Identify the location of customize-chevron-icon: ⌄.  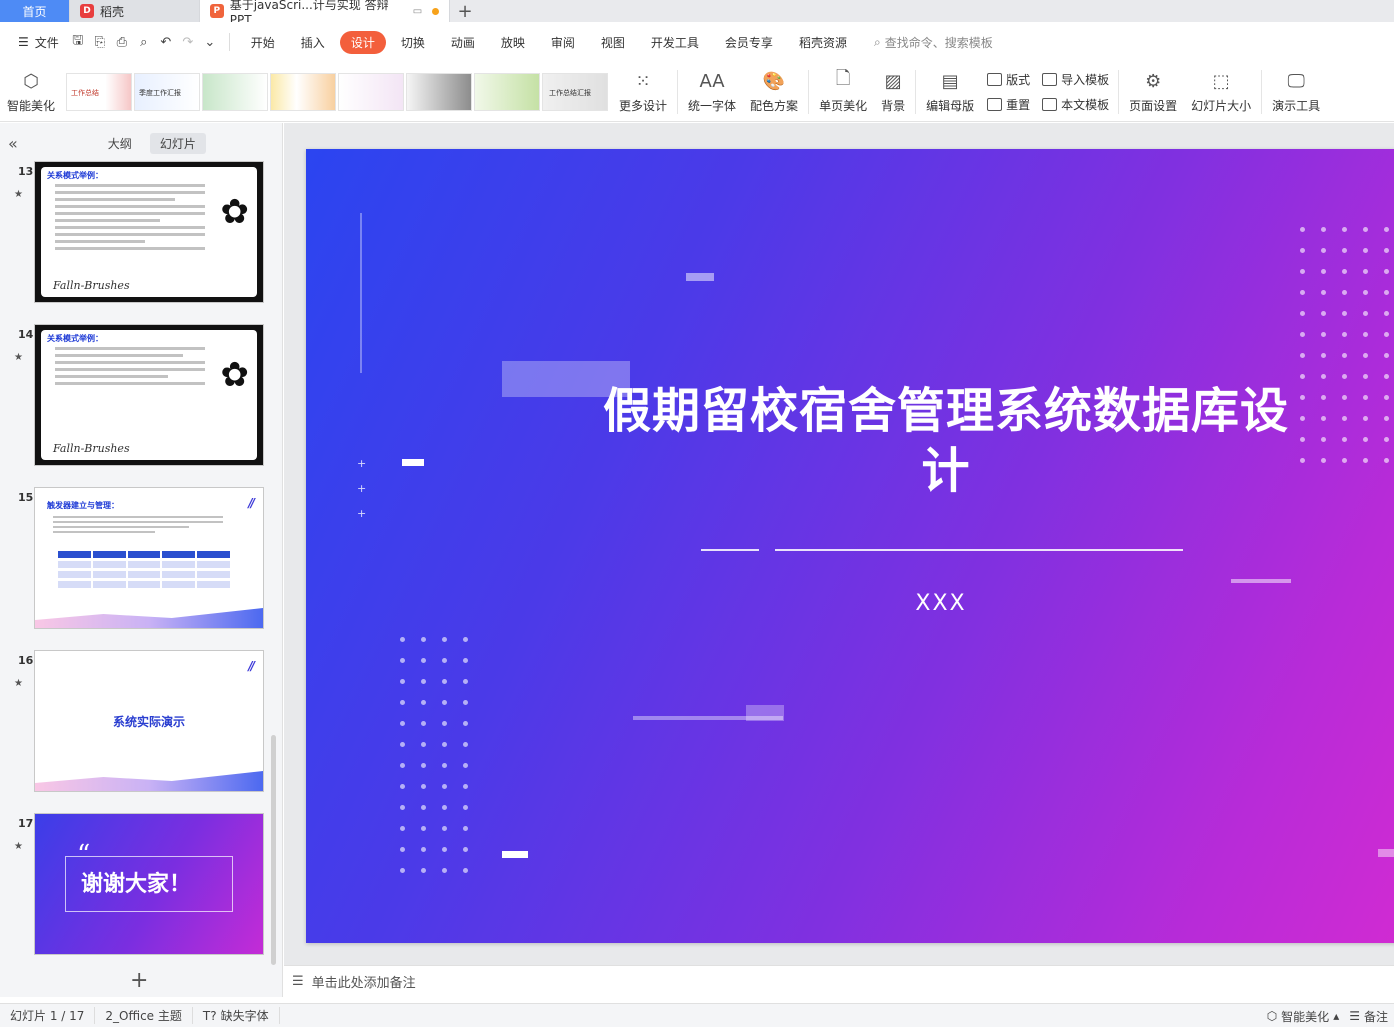
(210, 42).